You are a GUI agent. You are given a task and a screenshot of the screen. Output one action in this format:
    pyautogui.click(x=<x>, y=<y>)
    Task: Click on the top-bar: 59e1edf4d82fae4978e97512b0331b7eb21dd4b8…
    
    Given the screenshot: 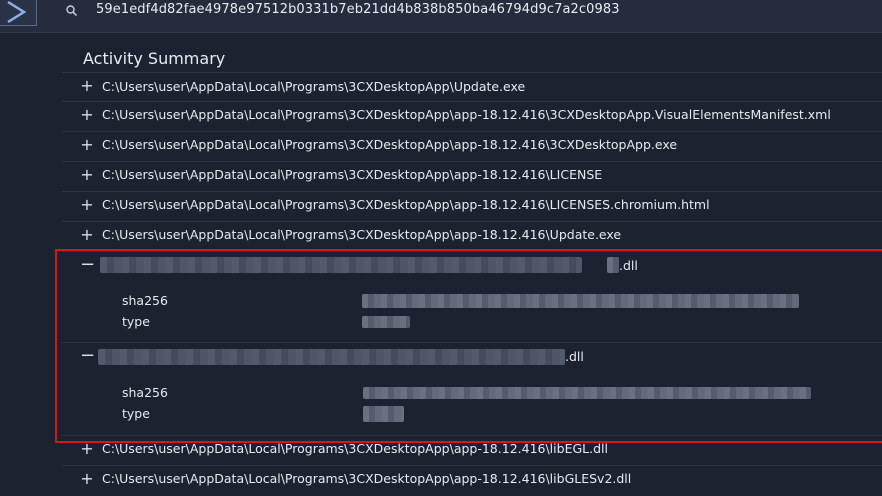 What is the action you would take?
    pyautogui.click(x=441, y=16)
    